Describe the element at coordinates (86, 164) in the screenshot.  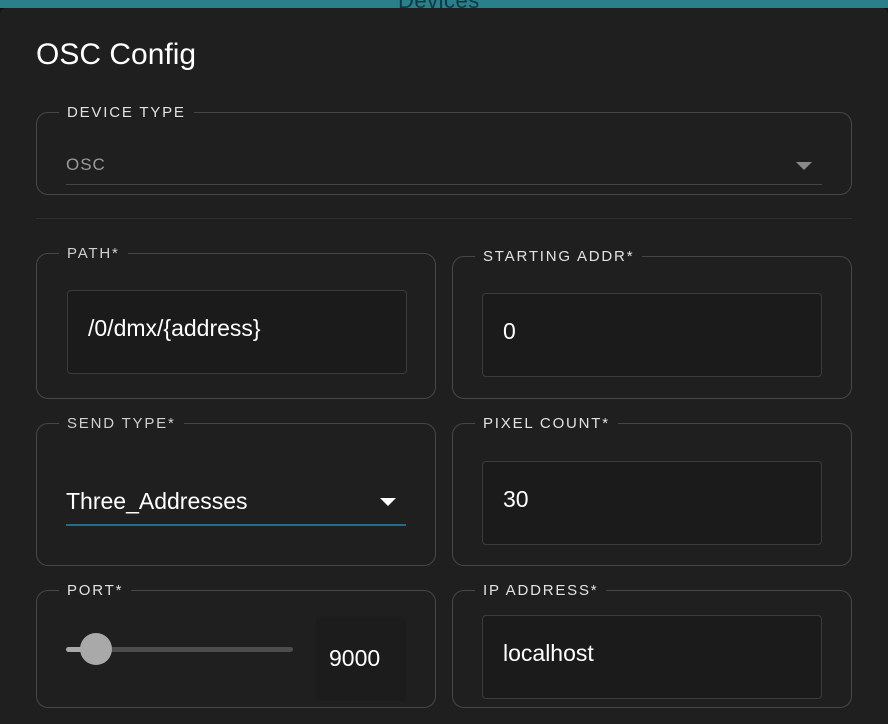
I see `device-type-value: OSC` at that location.